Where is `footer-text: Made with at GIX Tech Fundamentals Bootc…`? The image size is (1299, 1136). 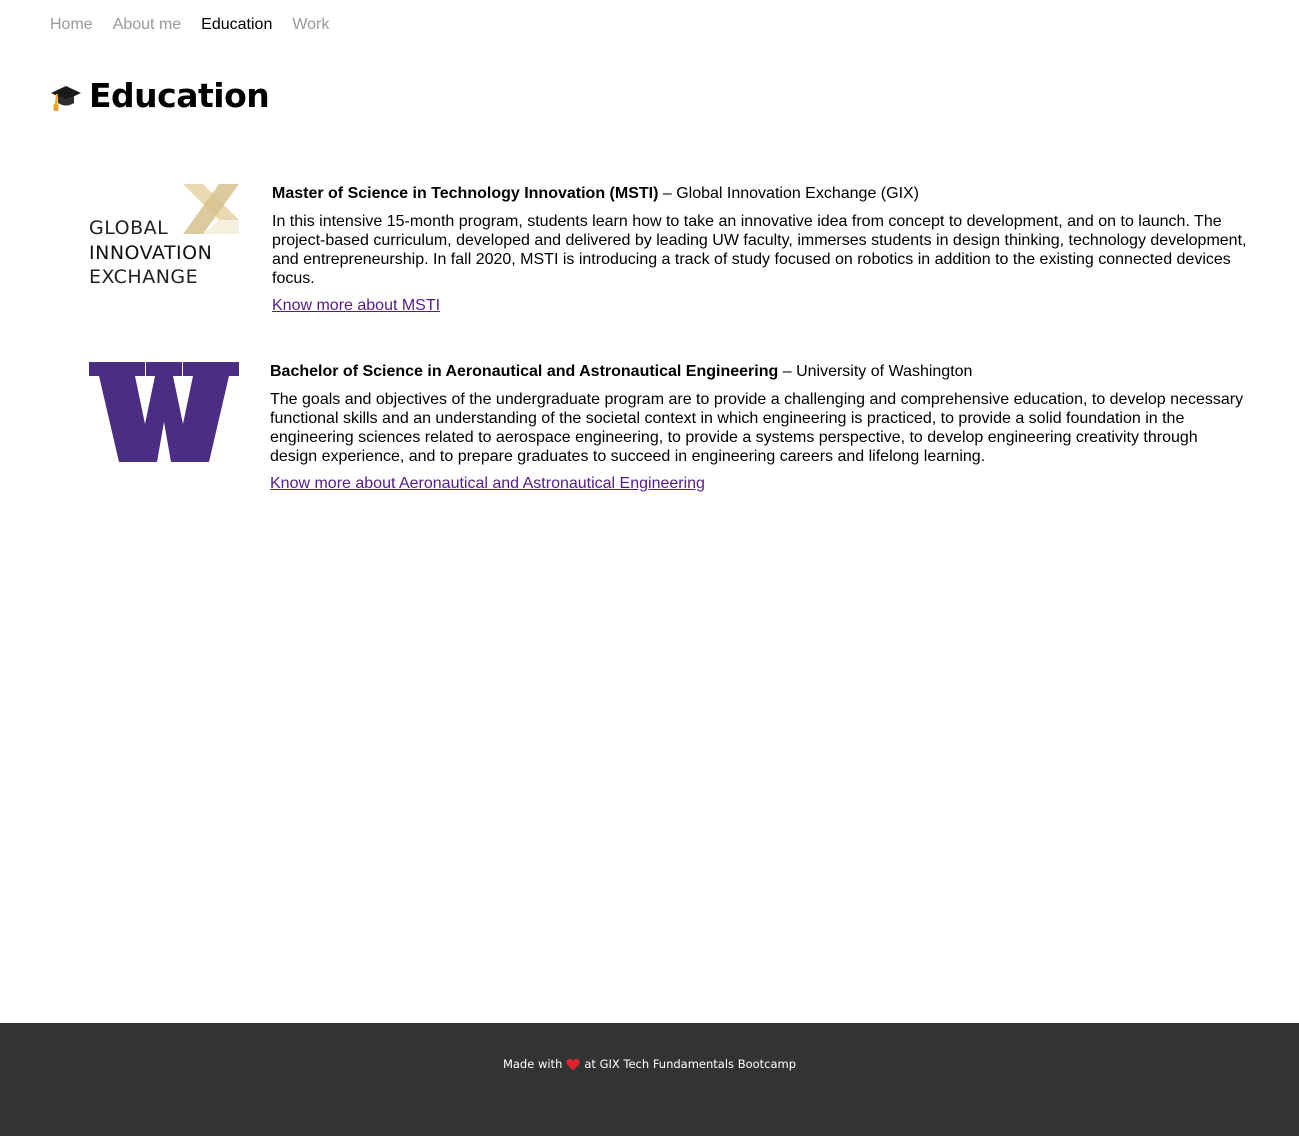 footer-text: Made with at GIX Tech Fundamentals Bootc… is located at coordinates (649, 1064).